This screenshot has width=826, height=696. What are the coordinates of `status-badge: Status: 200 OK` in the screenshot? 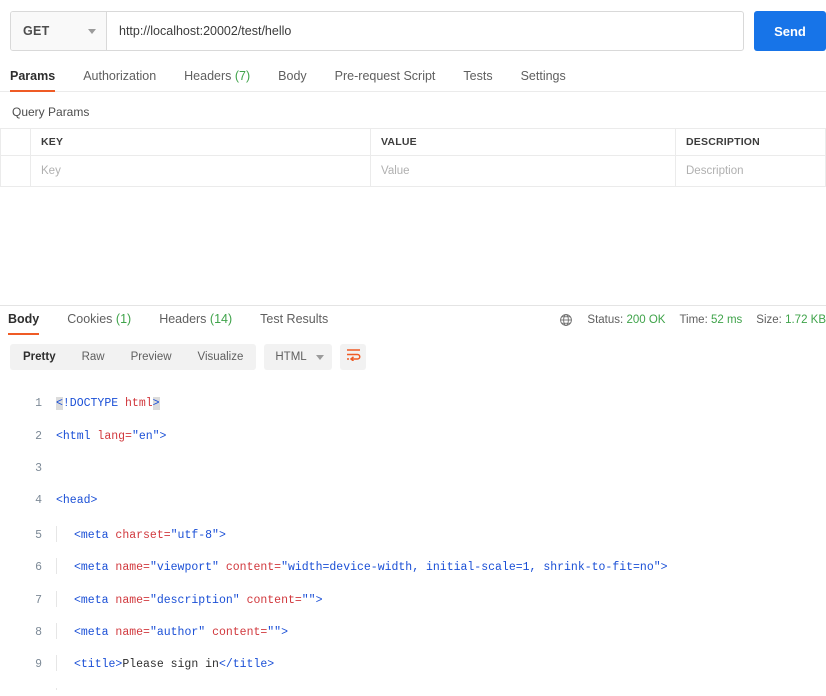 It's located at (626, 320).